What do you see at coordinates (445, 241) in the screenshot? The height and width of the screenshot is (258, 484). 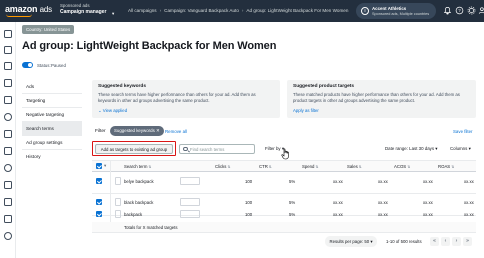 I see `previous-page-icon: ‹` at bounding box center [445, 241].